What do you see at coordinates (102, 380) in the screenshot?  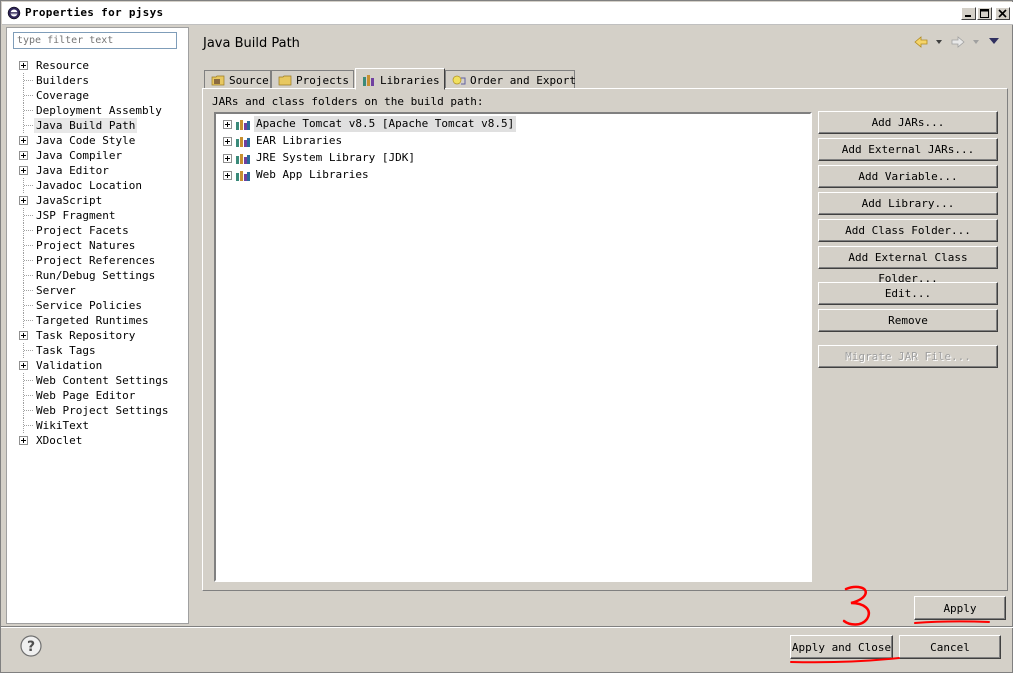 I see `tree-item-label: Web Content Settings` at bounding box center [102, 380].